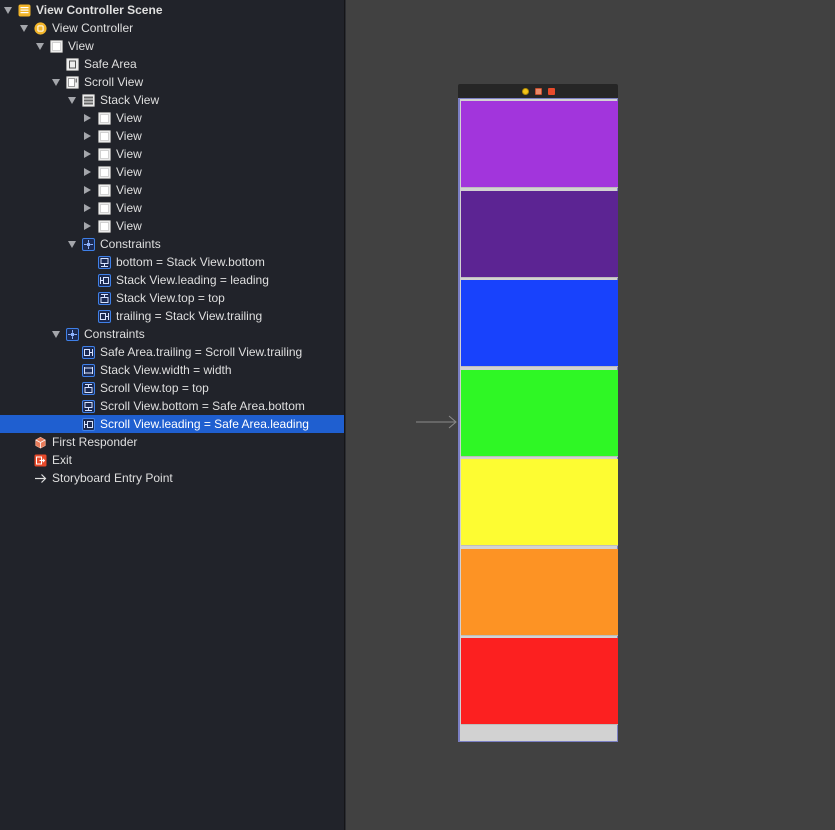 This screenshot has height=830, width=835. I want to click on outline-stack-subview-7: View, so click(172, 226).